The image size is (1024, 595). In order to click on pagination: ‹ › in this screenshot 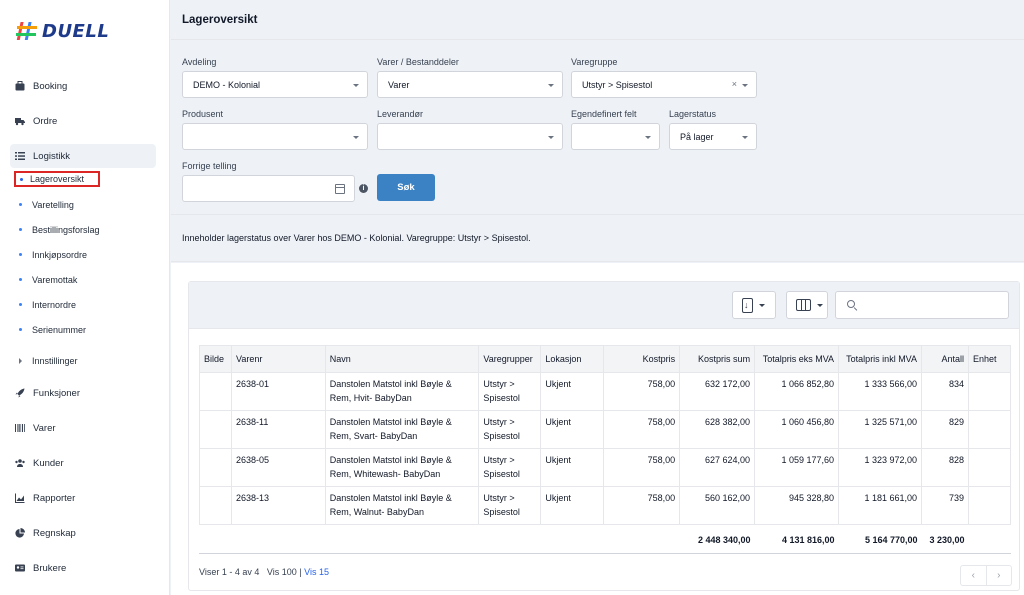, I will do `click(986, 575)`.